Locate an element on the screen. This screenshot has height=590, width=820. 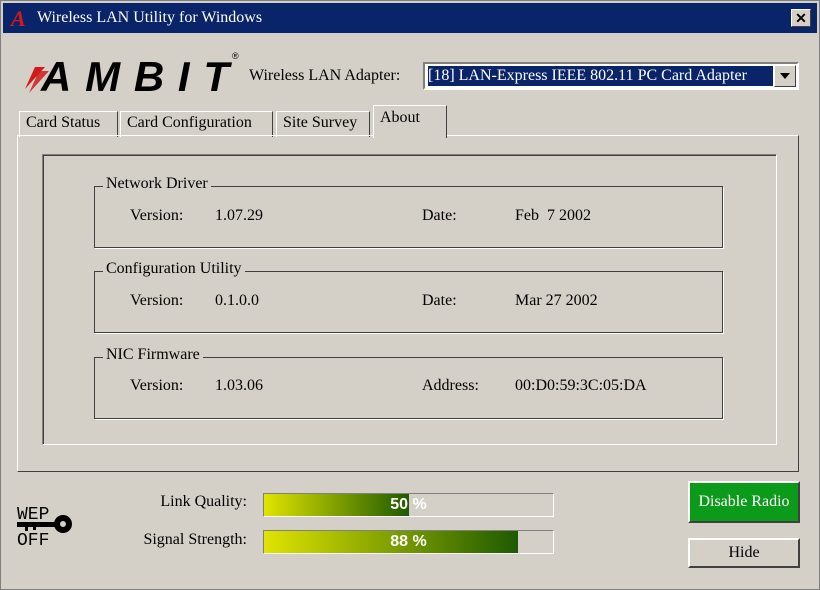
adapter-label: Wireless LAN Adapter: is located at coordinates (325, 75).